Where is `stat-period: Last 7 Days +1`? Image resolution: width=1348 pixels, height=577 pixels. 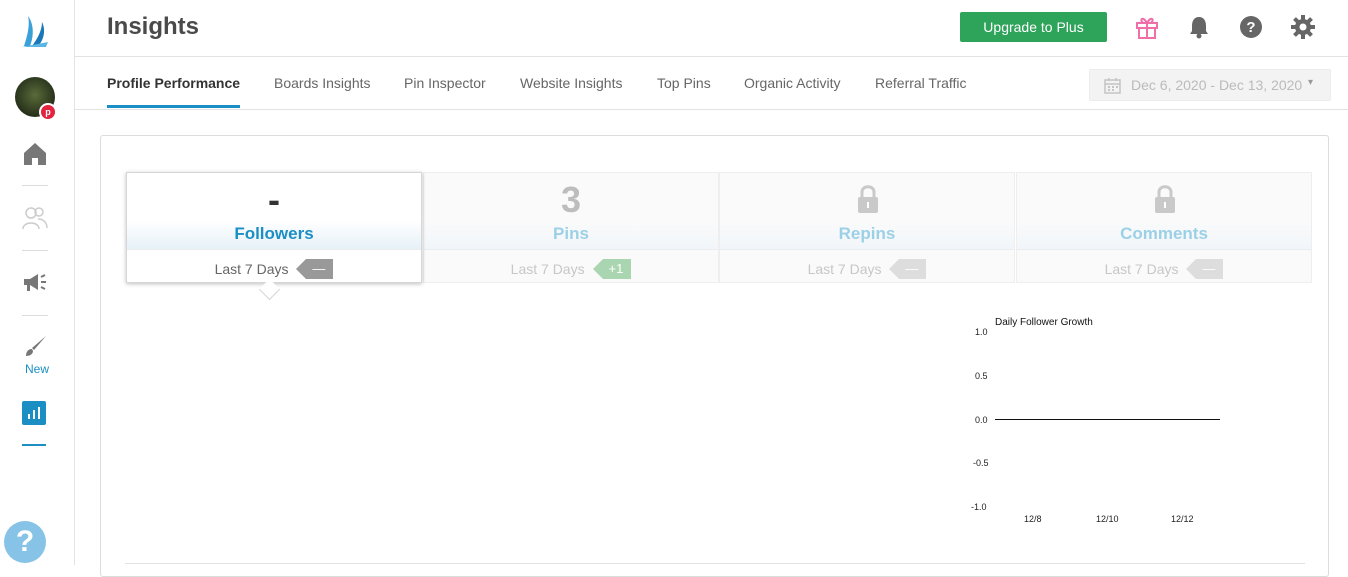
stat-period: Last 7 Days +1 is located at coordinates (571, 269).